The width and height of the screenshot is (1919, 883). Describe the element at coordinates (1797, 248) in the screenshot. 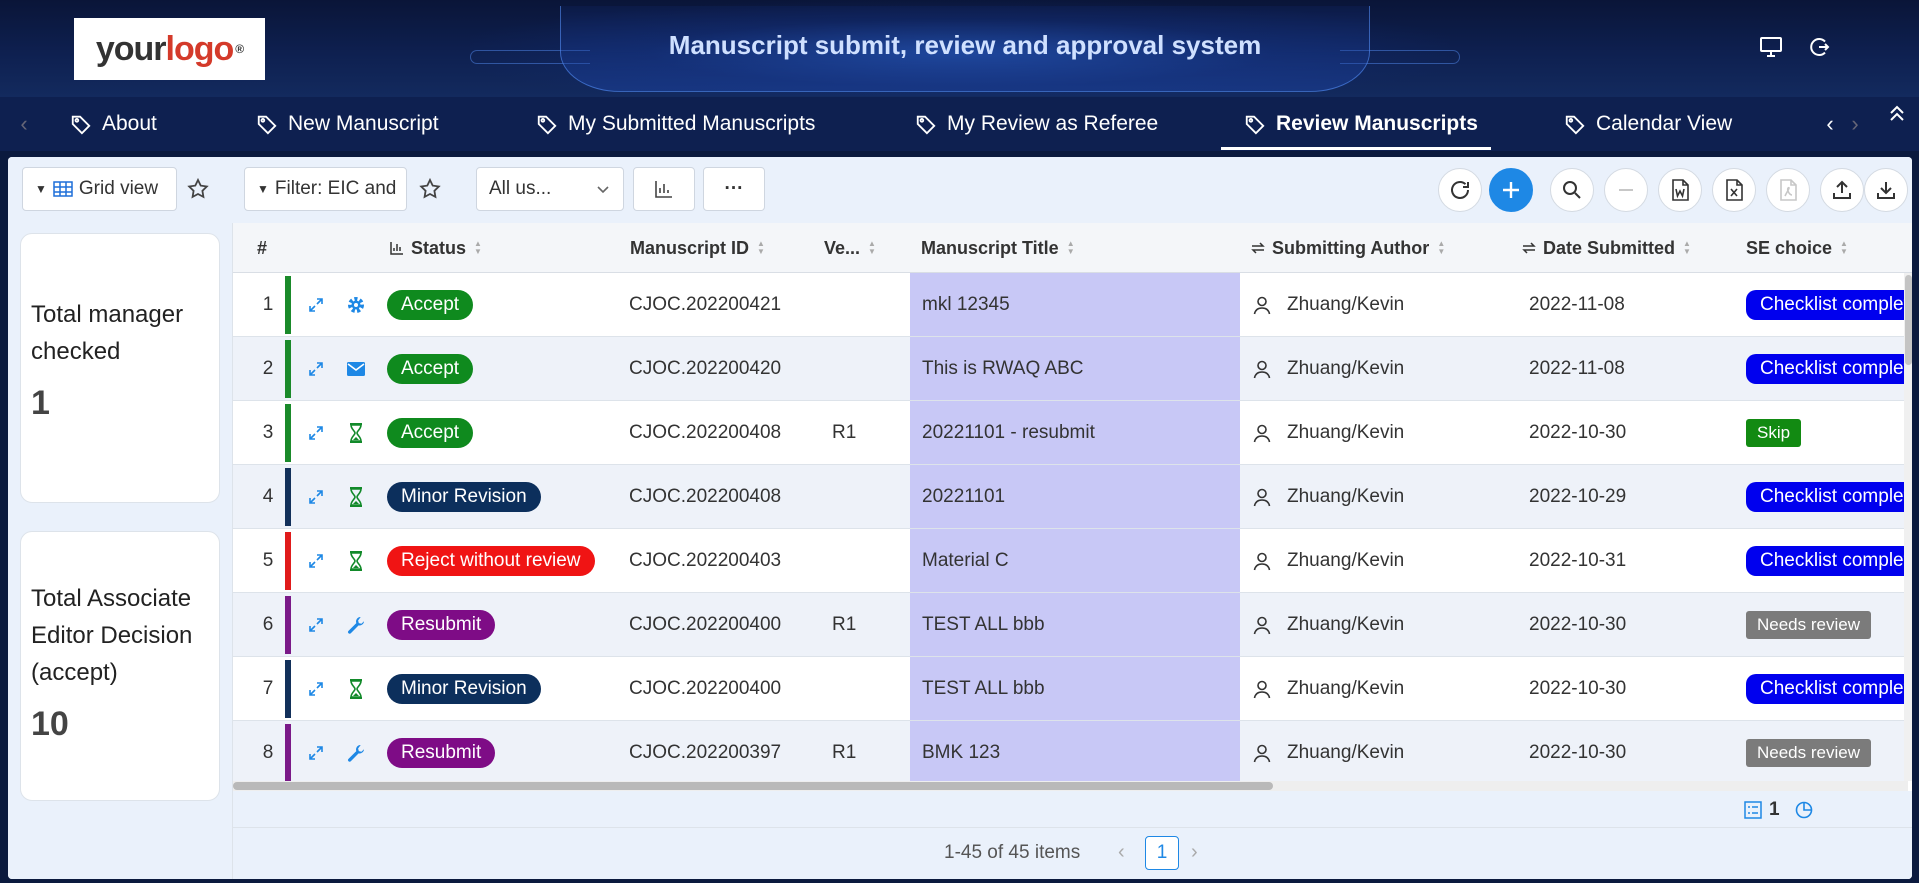

I see `col-header-se-choice: SE choice ▲ ▼` at that location.